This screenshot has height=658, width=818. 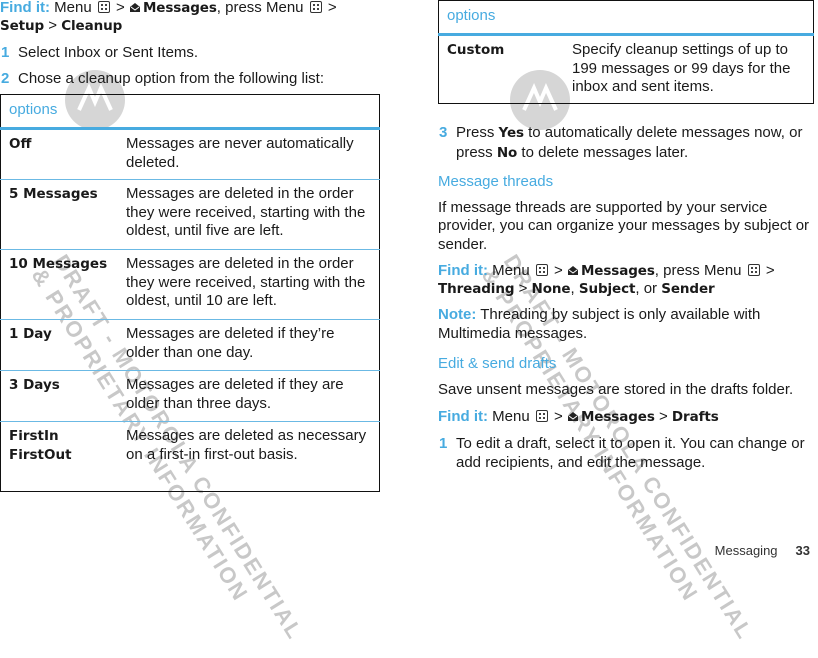 I want to click on section-heading-message-threads: Message threads, so click(x=496, y=181).